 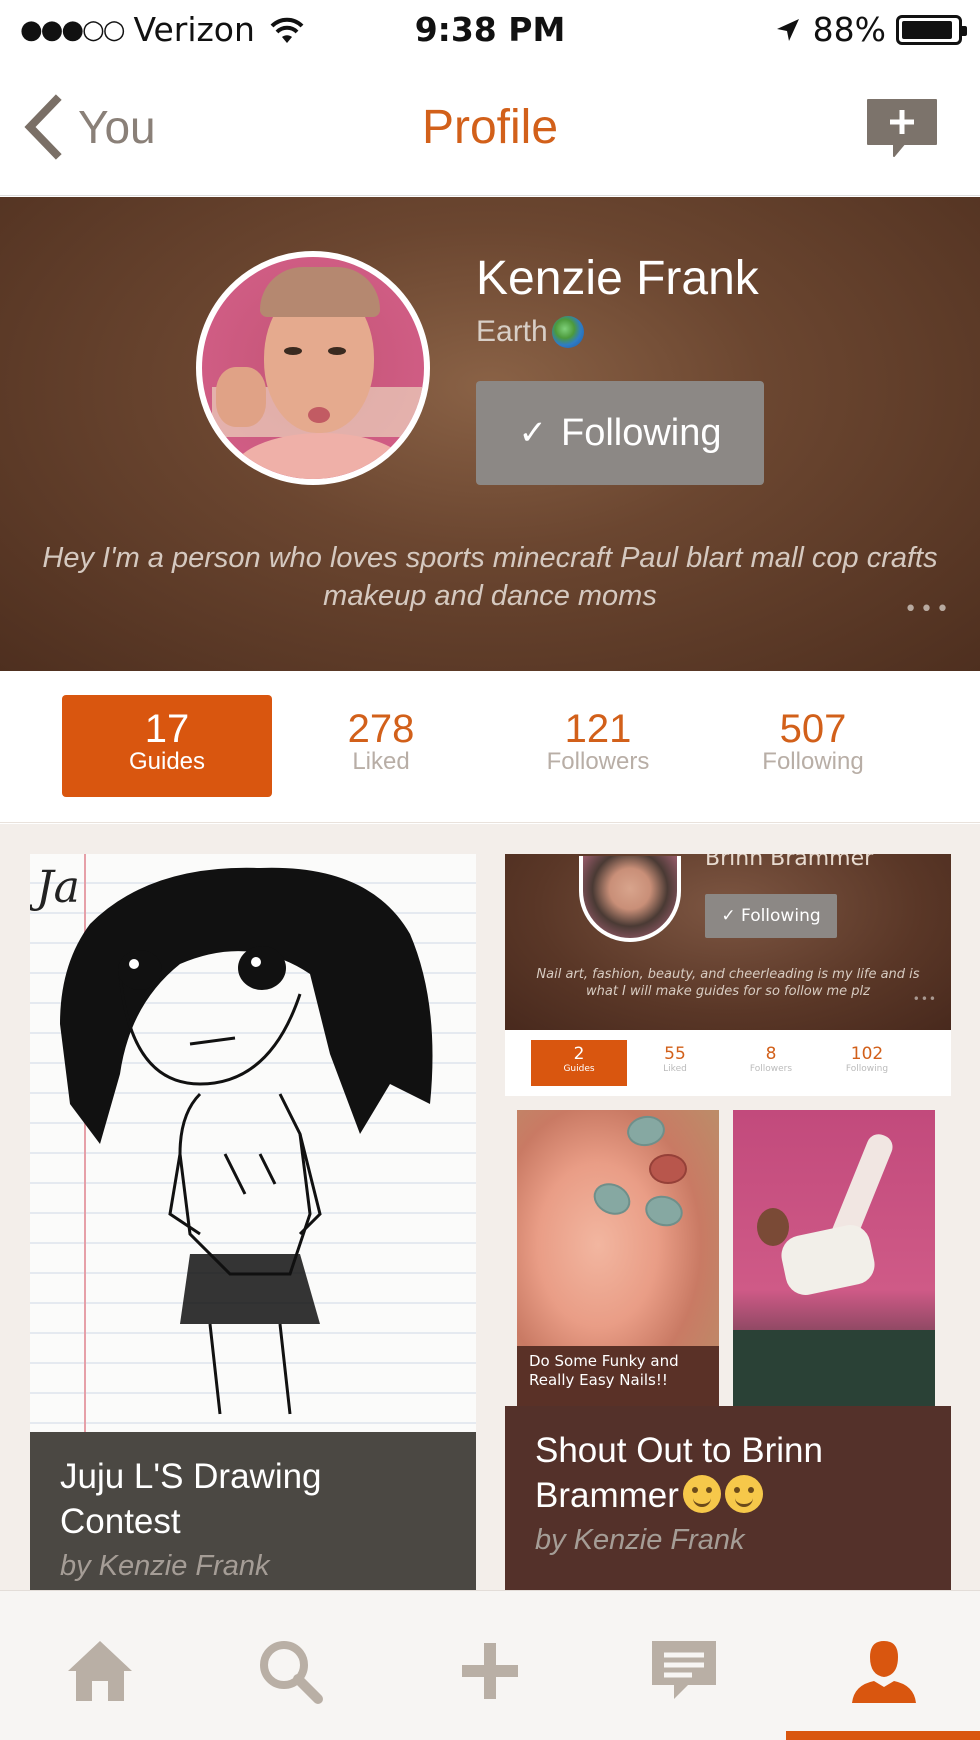 I want to click on tab-profile, so click(x=884, y=1671).